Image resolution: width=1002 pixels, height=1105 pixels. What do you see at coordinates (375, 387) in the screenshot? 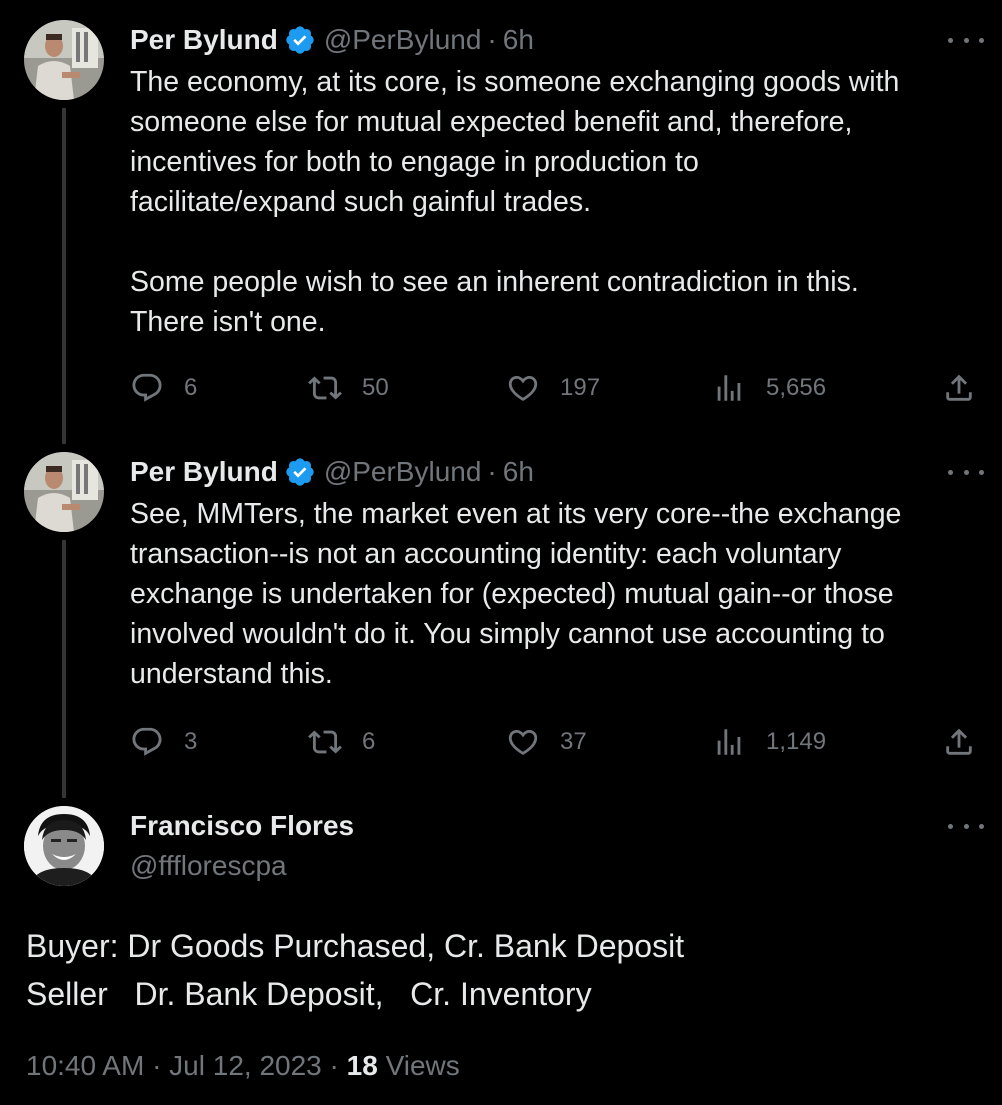
I see `repost-count: 50` at bounding box center [375, 387].